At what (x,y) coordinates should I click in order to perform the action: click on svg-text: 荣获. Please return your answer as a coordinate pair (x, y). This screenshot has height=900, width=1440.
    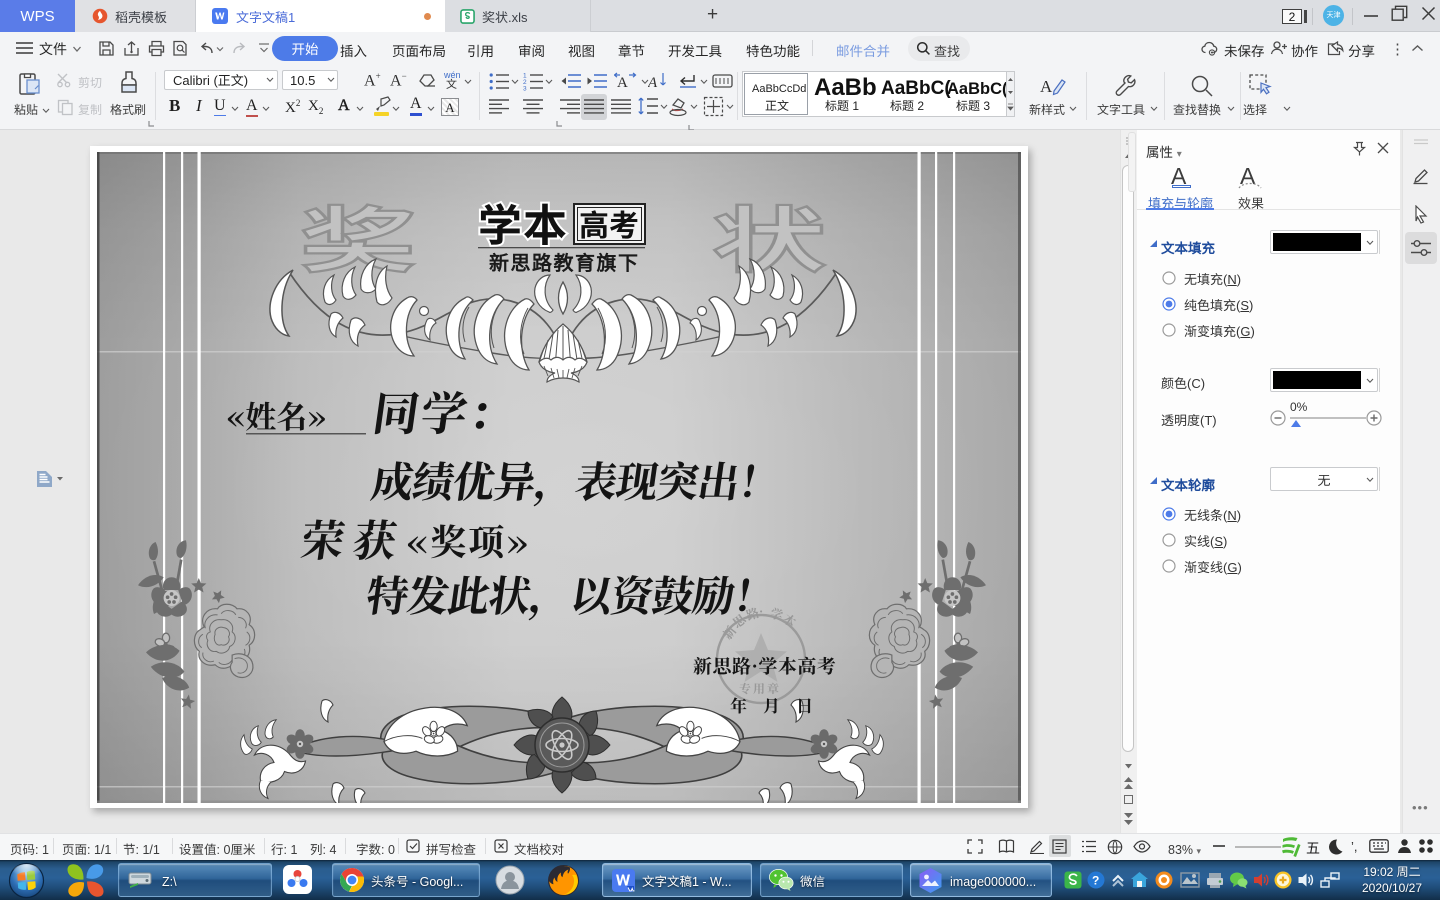
    Looking at the image, I should click on (353, 538).